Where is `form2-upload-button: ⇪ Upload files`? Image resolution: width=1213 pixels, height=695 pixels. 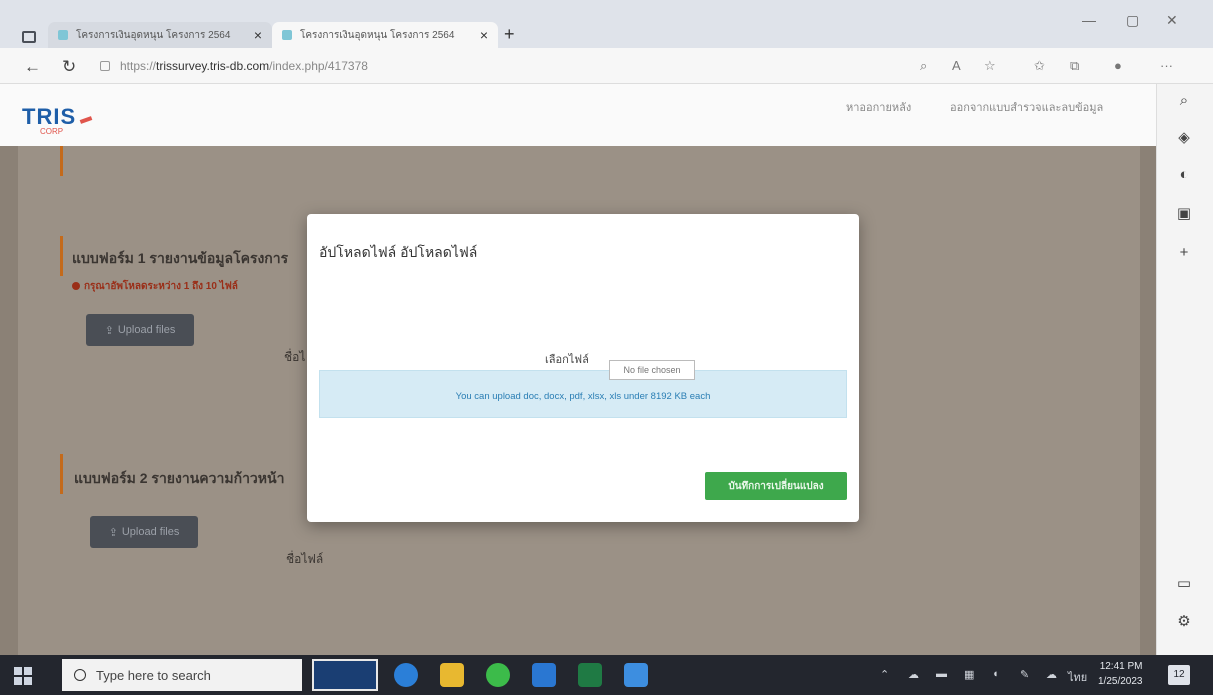
form2-upload-button: ⇪ Upload files is located at coordinates (144, 532).